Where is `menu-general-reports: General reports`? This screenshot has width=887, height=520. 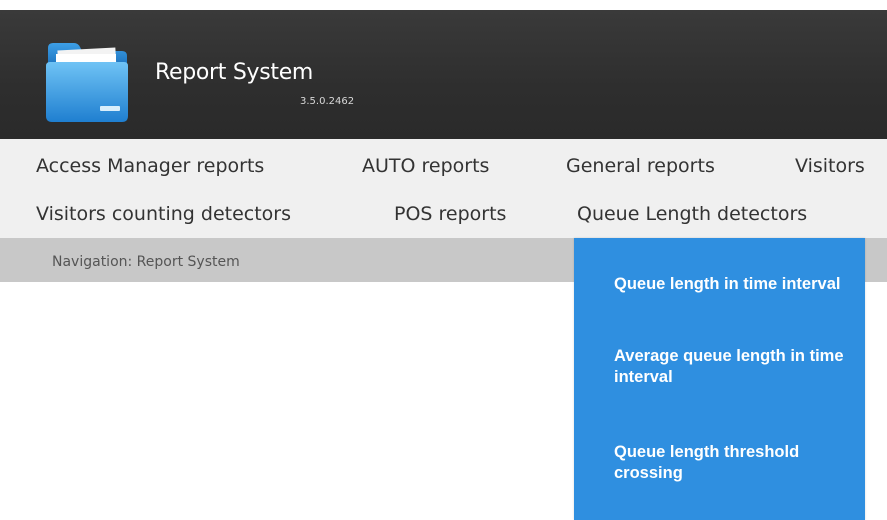
menu-general-reports: General reports is located at coordinates (640, 166).